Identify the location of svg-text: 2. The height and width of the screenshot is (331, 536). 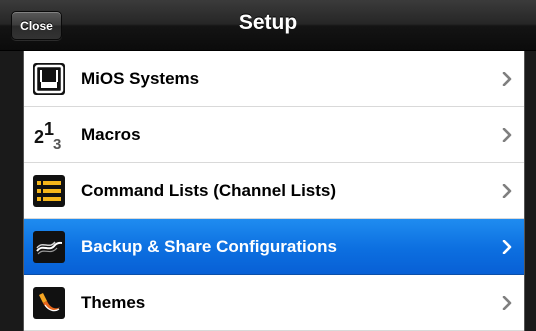
(39, 137).